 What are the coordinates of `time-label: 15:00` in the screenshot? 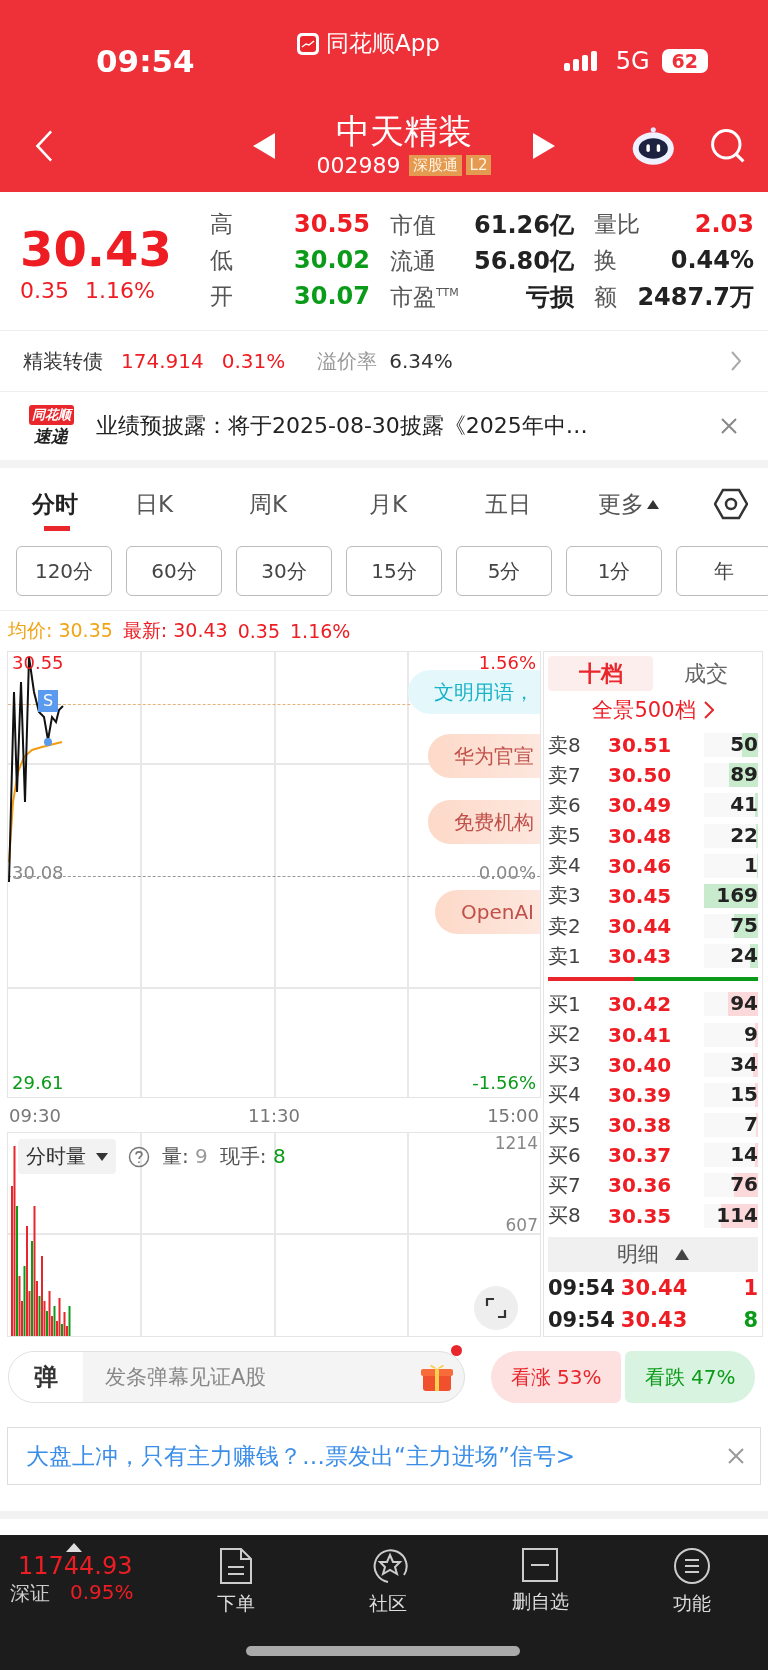 It's located at (513, 1115).